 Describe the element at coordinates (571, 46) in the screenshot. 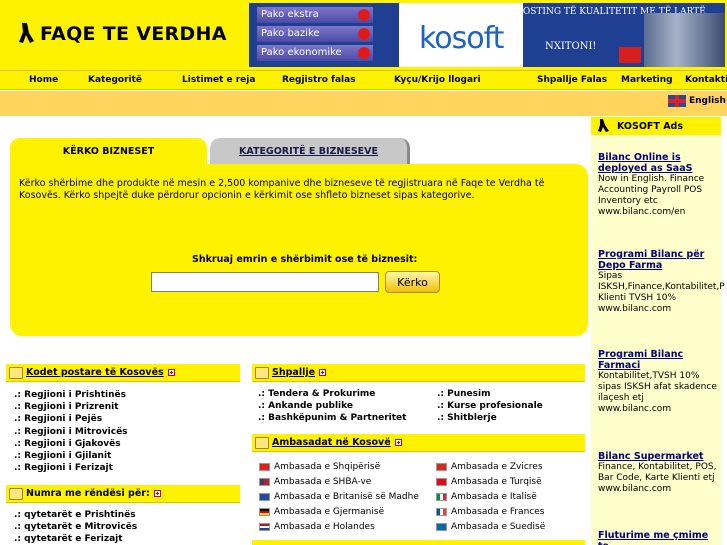

I see `banner-cta: NXITONI!` at that location.